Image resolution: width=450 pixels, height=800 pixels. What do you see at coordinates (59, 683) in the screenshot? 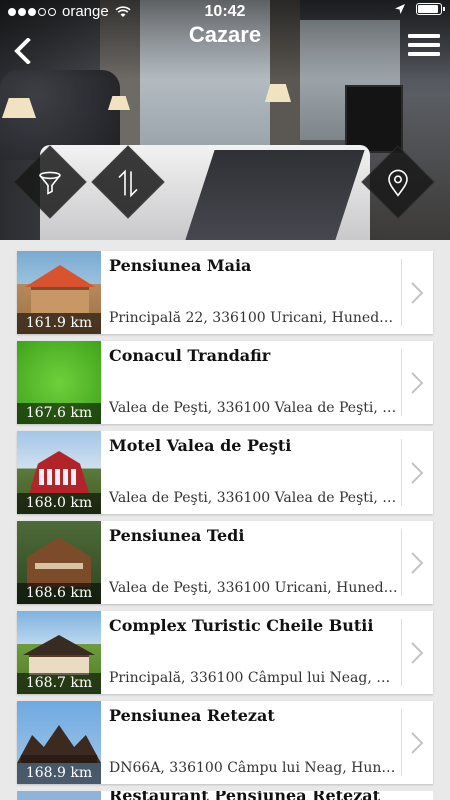
I see `distance-label: 168.7 km` at bounding box center [59, 683].